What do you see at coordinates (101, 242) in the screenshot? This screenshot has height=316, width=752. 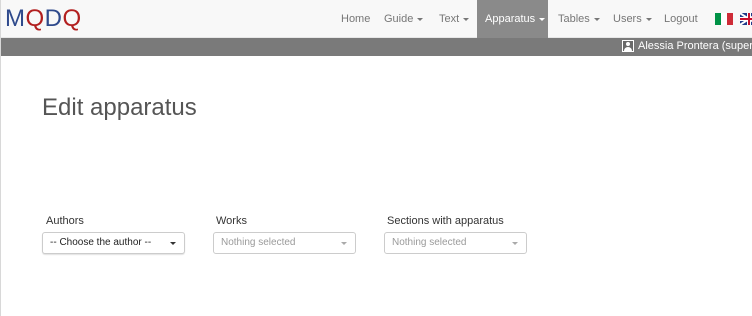 I see `authors-select-value: -- Choose the author --` at bounding box center [101, 242].